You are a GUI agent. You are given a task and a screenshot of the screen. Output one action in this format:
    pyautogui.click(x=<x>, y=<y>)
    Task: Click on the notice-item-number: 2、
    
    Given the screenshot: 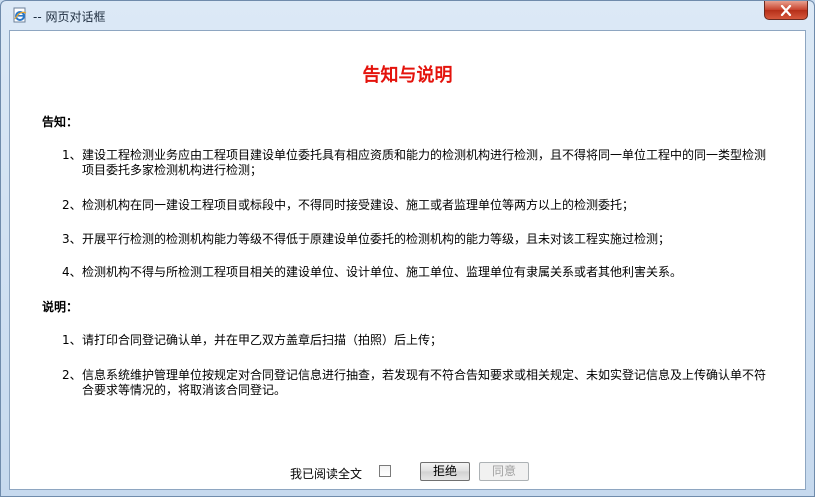 What is the action you would take?
    pyautogui.click(x=72, y=205)
    